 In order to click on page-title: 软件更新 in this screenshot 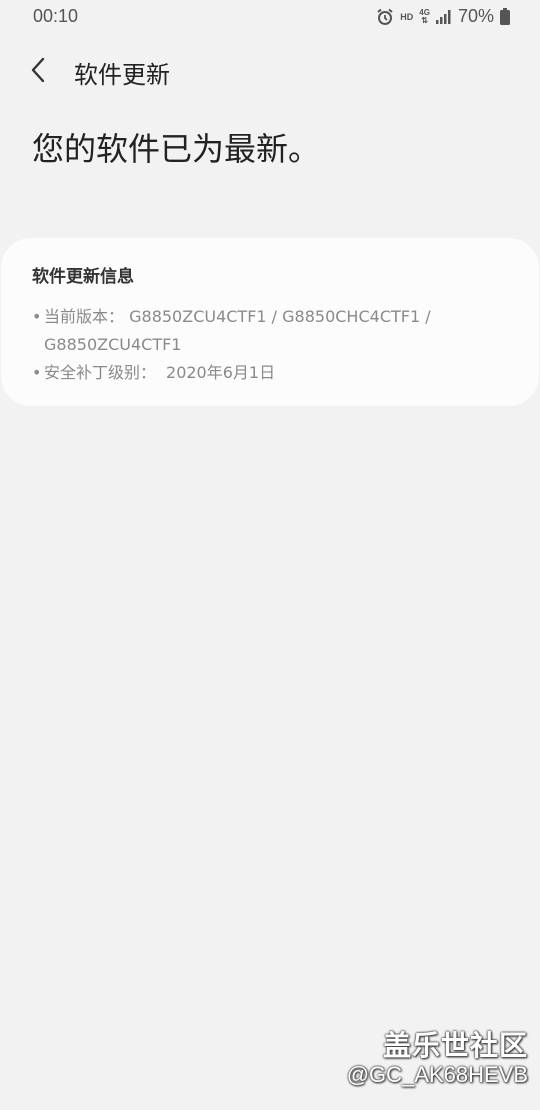, I will do `click(122, 75)`.